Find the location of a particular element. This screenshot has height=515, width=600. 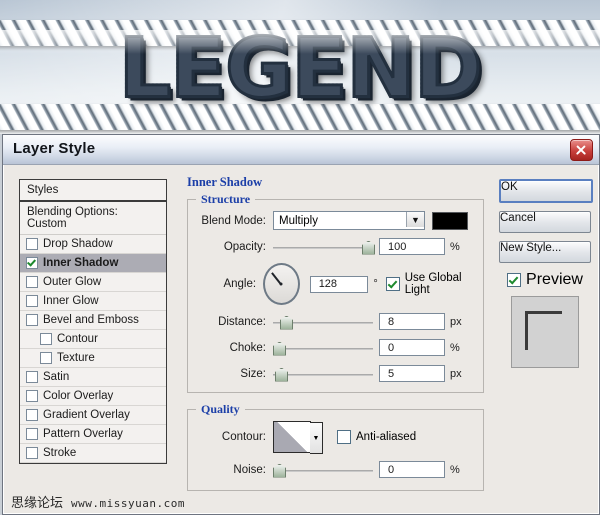

size-label: Size: is located at coordinates (253, 373).